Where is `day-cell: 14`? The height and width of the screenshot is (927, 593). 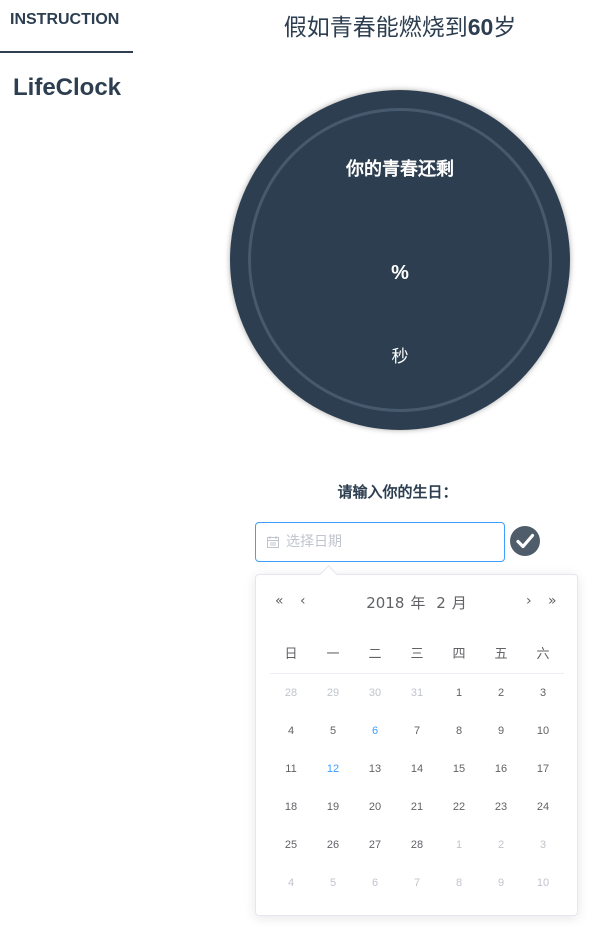
day-cell: 14 is located at coordinates (417, 769).